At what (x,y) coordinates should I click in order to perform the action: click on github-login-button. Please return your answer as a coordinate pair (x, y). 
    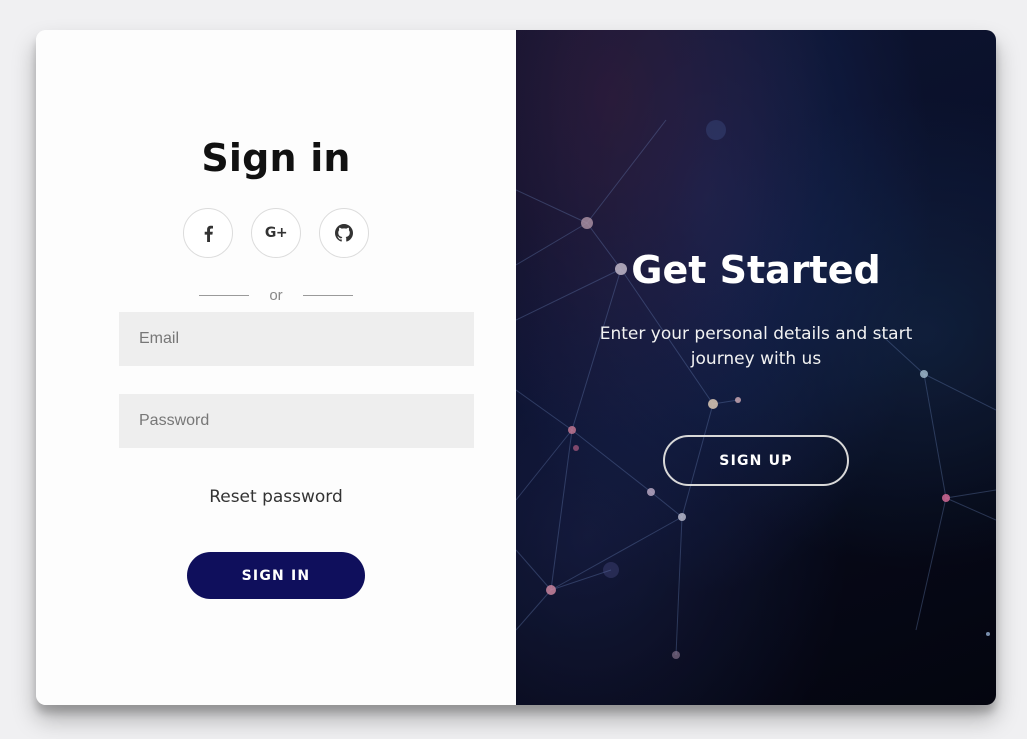
    Looking at the image, I should click on (344, 233).